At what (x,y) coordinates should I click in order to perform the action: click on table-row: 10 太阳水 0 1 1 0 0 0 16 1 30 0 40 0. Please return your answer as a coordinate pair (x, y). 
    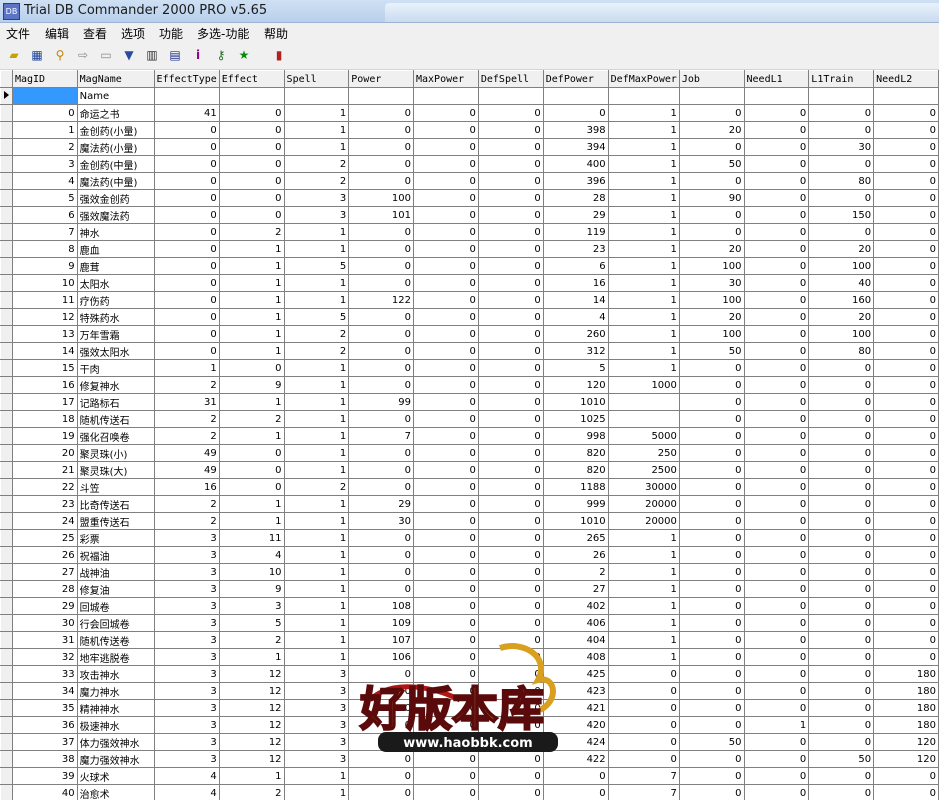
    Looking at the image, I should click on (469, 283).